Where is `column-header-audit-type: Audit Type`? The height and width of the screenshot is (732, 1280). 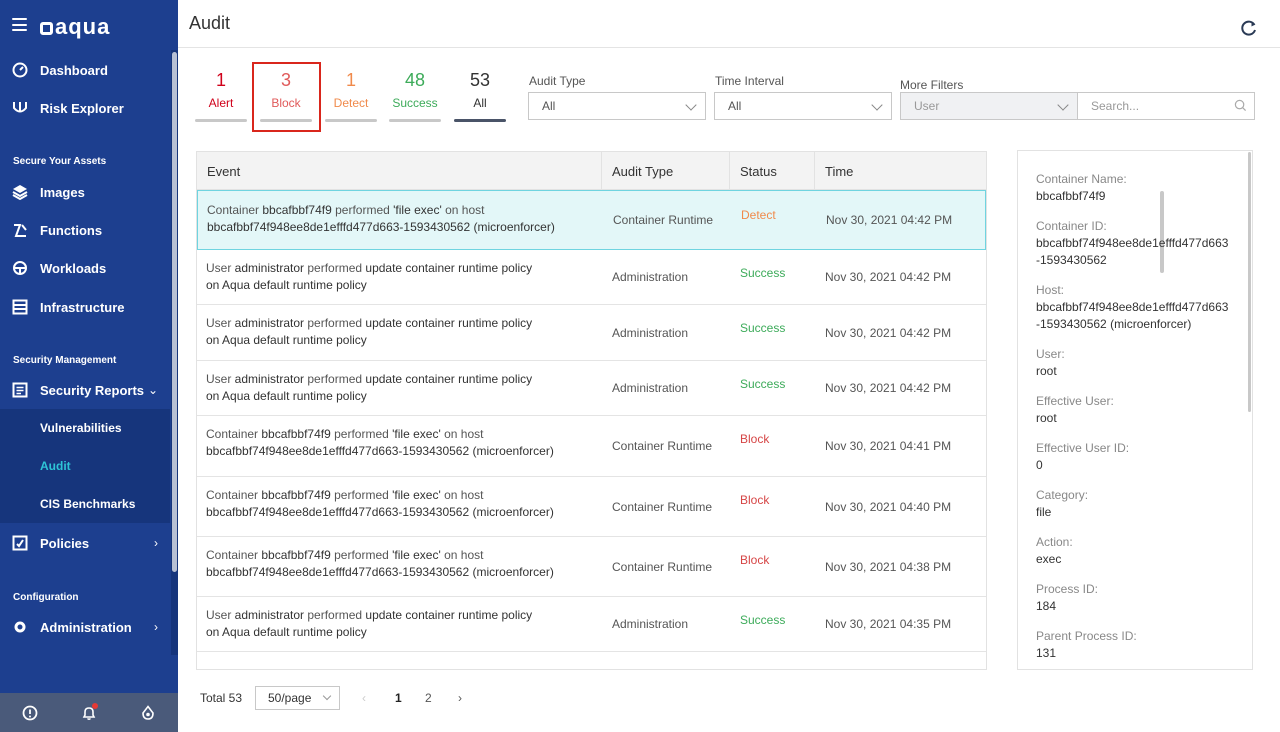
column-header-audit-type: Audit Type is located at coordinates (666, 171).